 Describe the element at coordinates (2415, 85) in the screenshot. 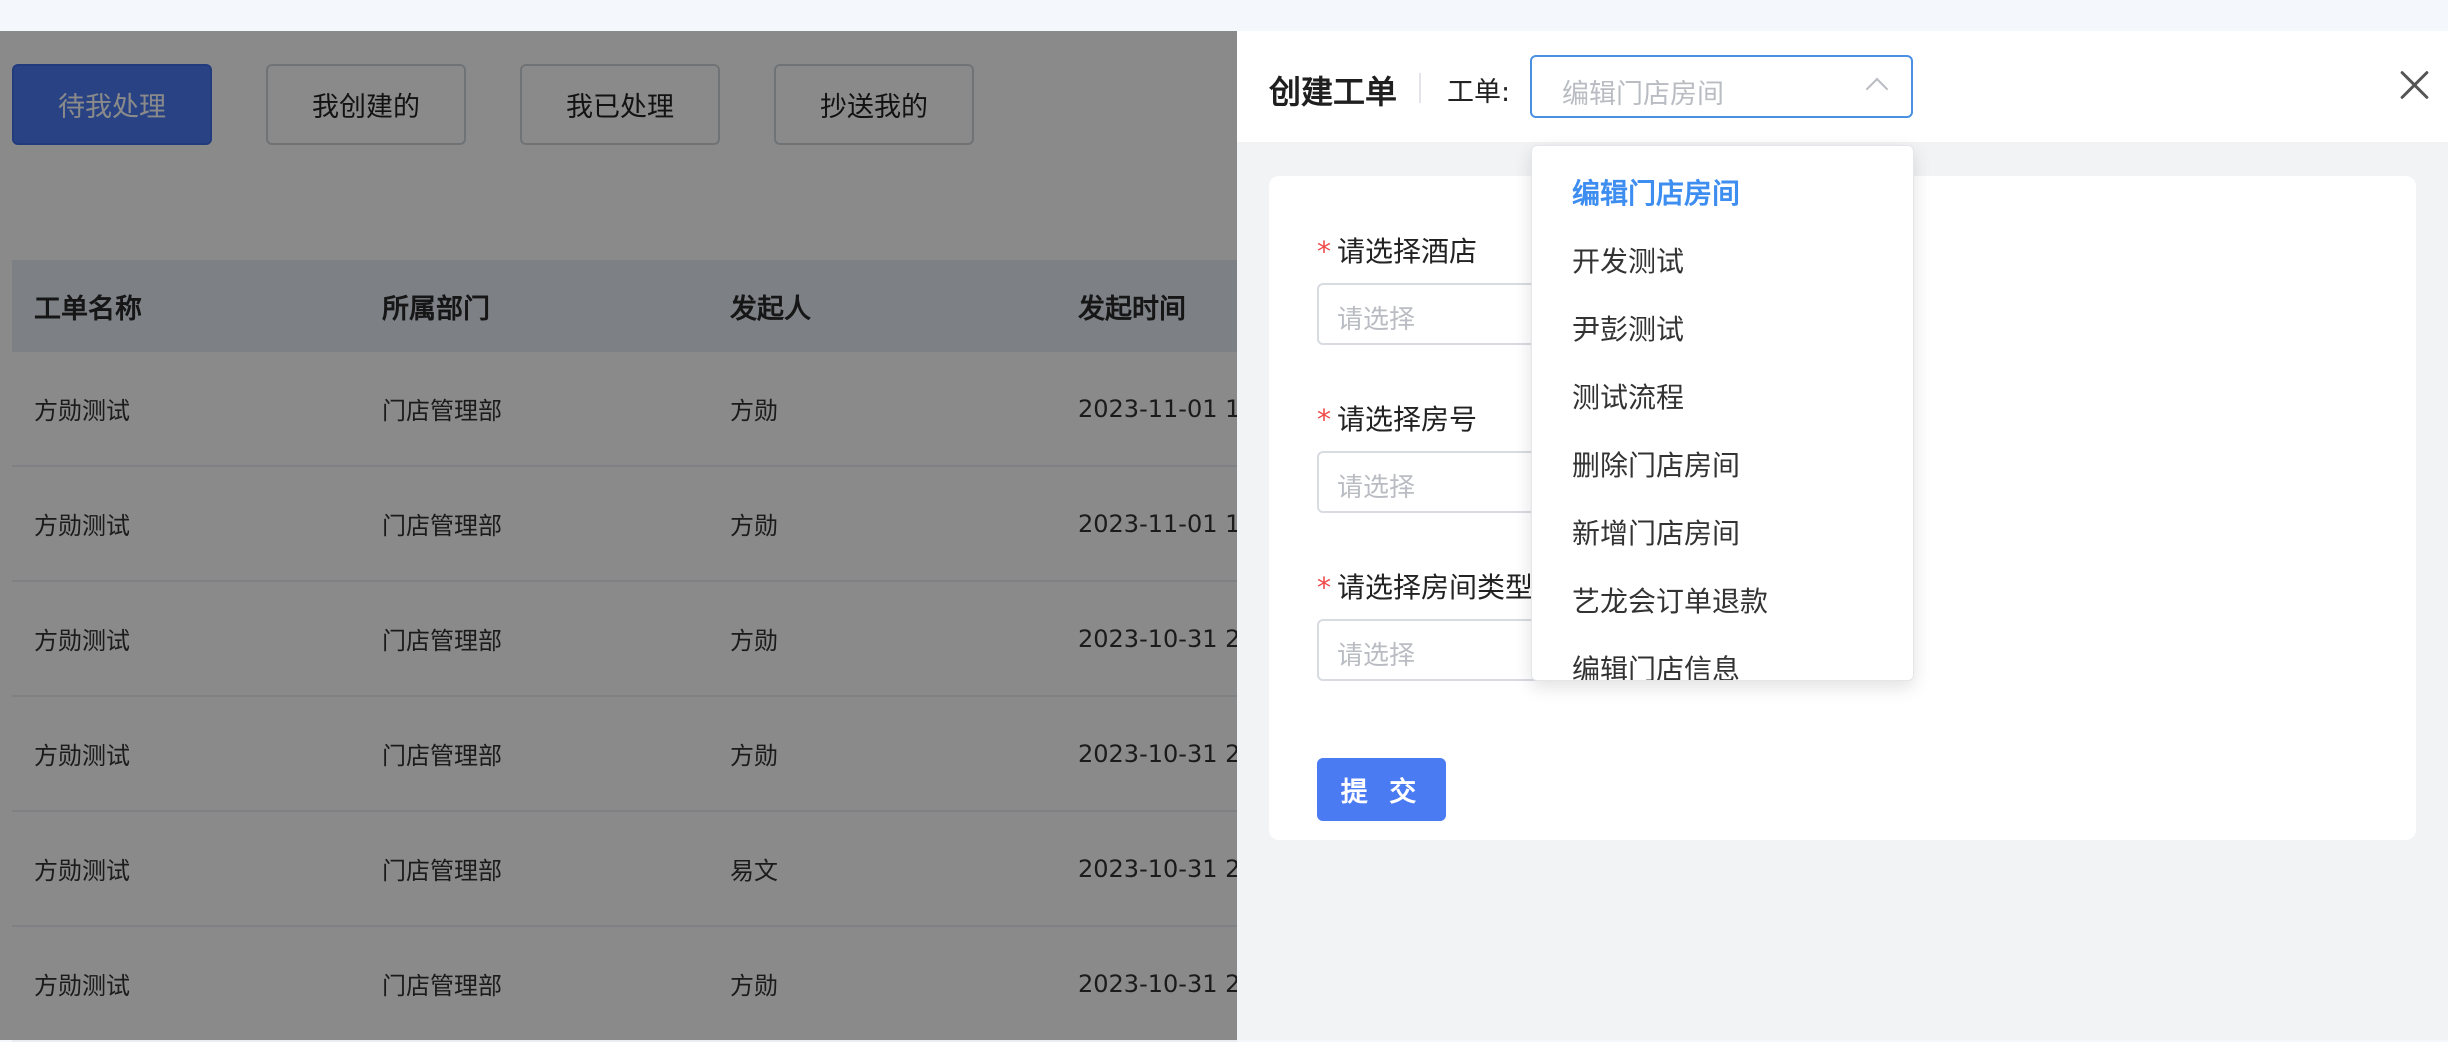

I see `close-icon` at that location.